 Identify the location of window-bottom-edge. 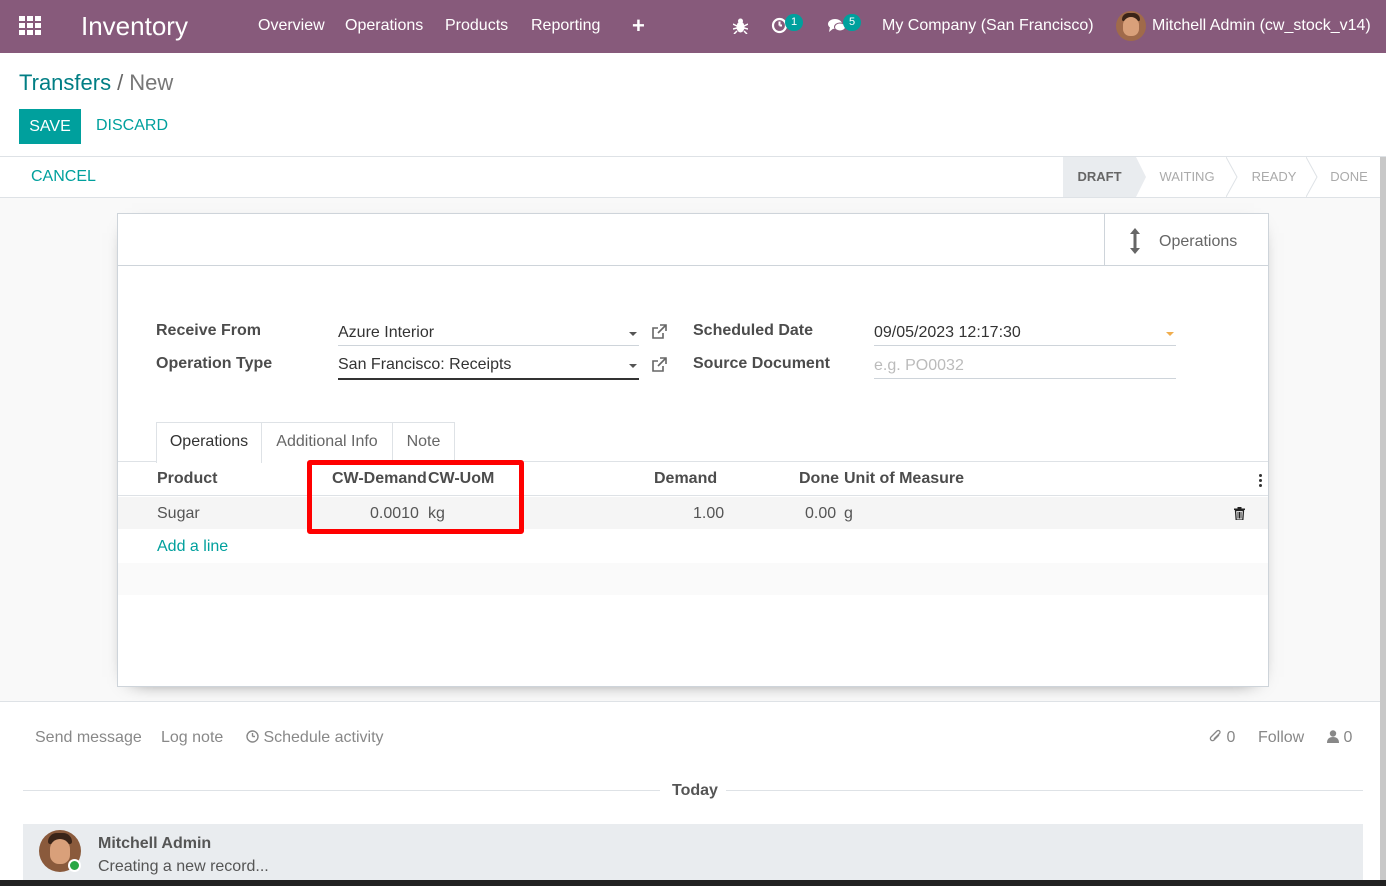
(693, 883).